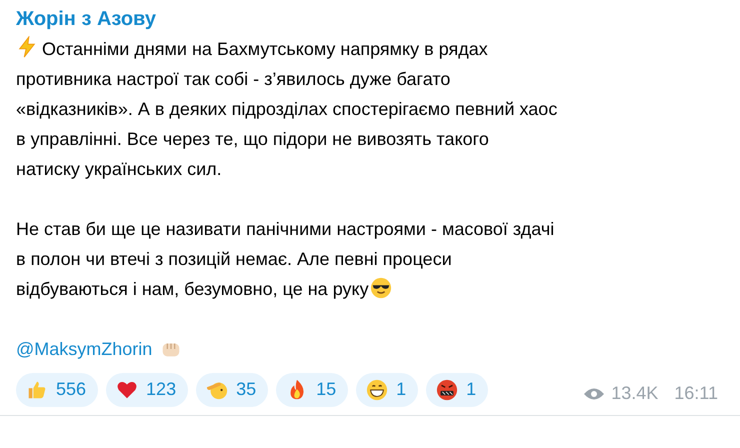  What do you see at coordinates (27, 47) in the screenshot?
I see `lightning-icon` at bounding box center [27, 47].